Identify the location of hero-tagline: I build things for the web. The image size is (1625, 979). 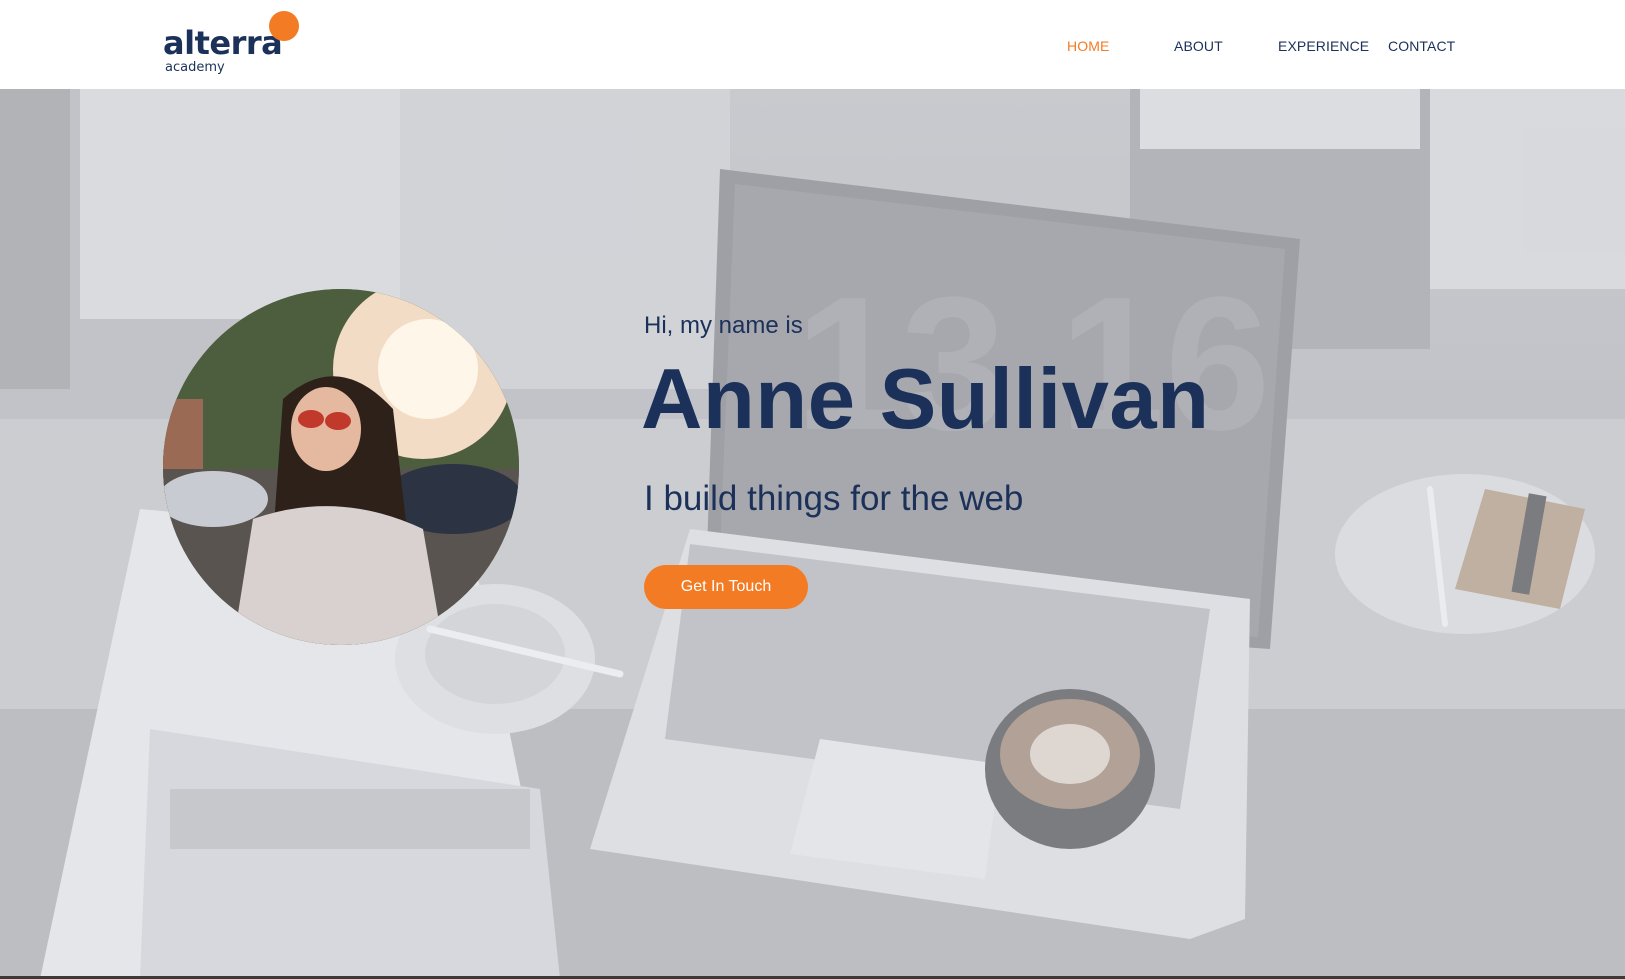
(834, 498).